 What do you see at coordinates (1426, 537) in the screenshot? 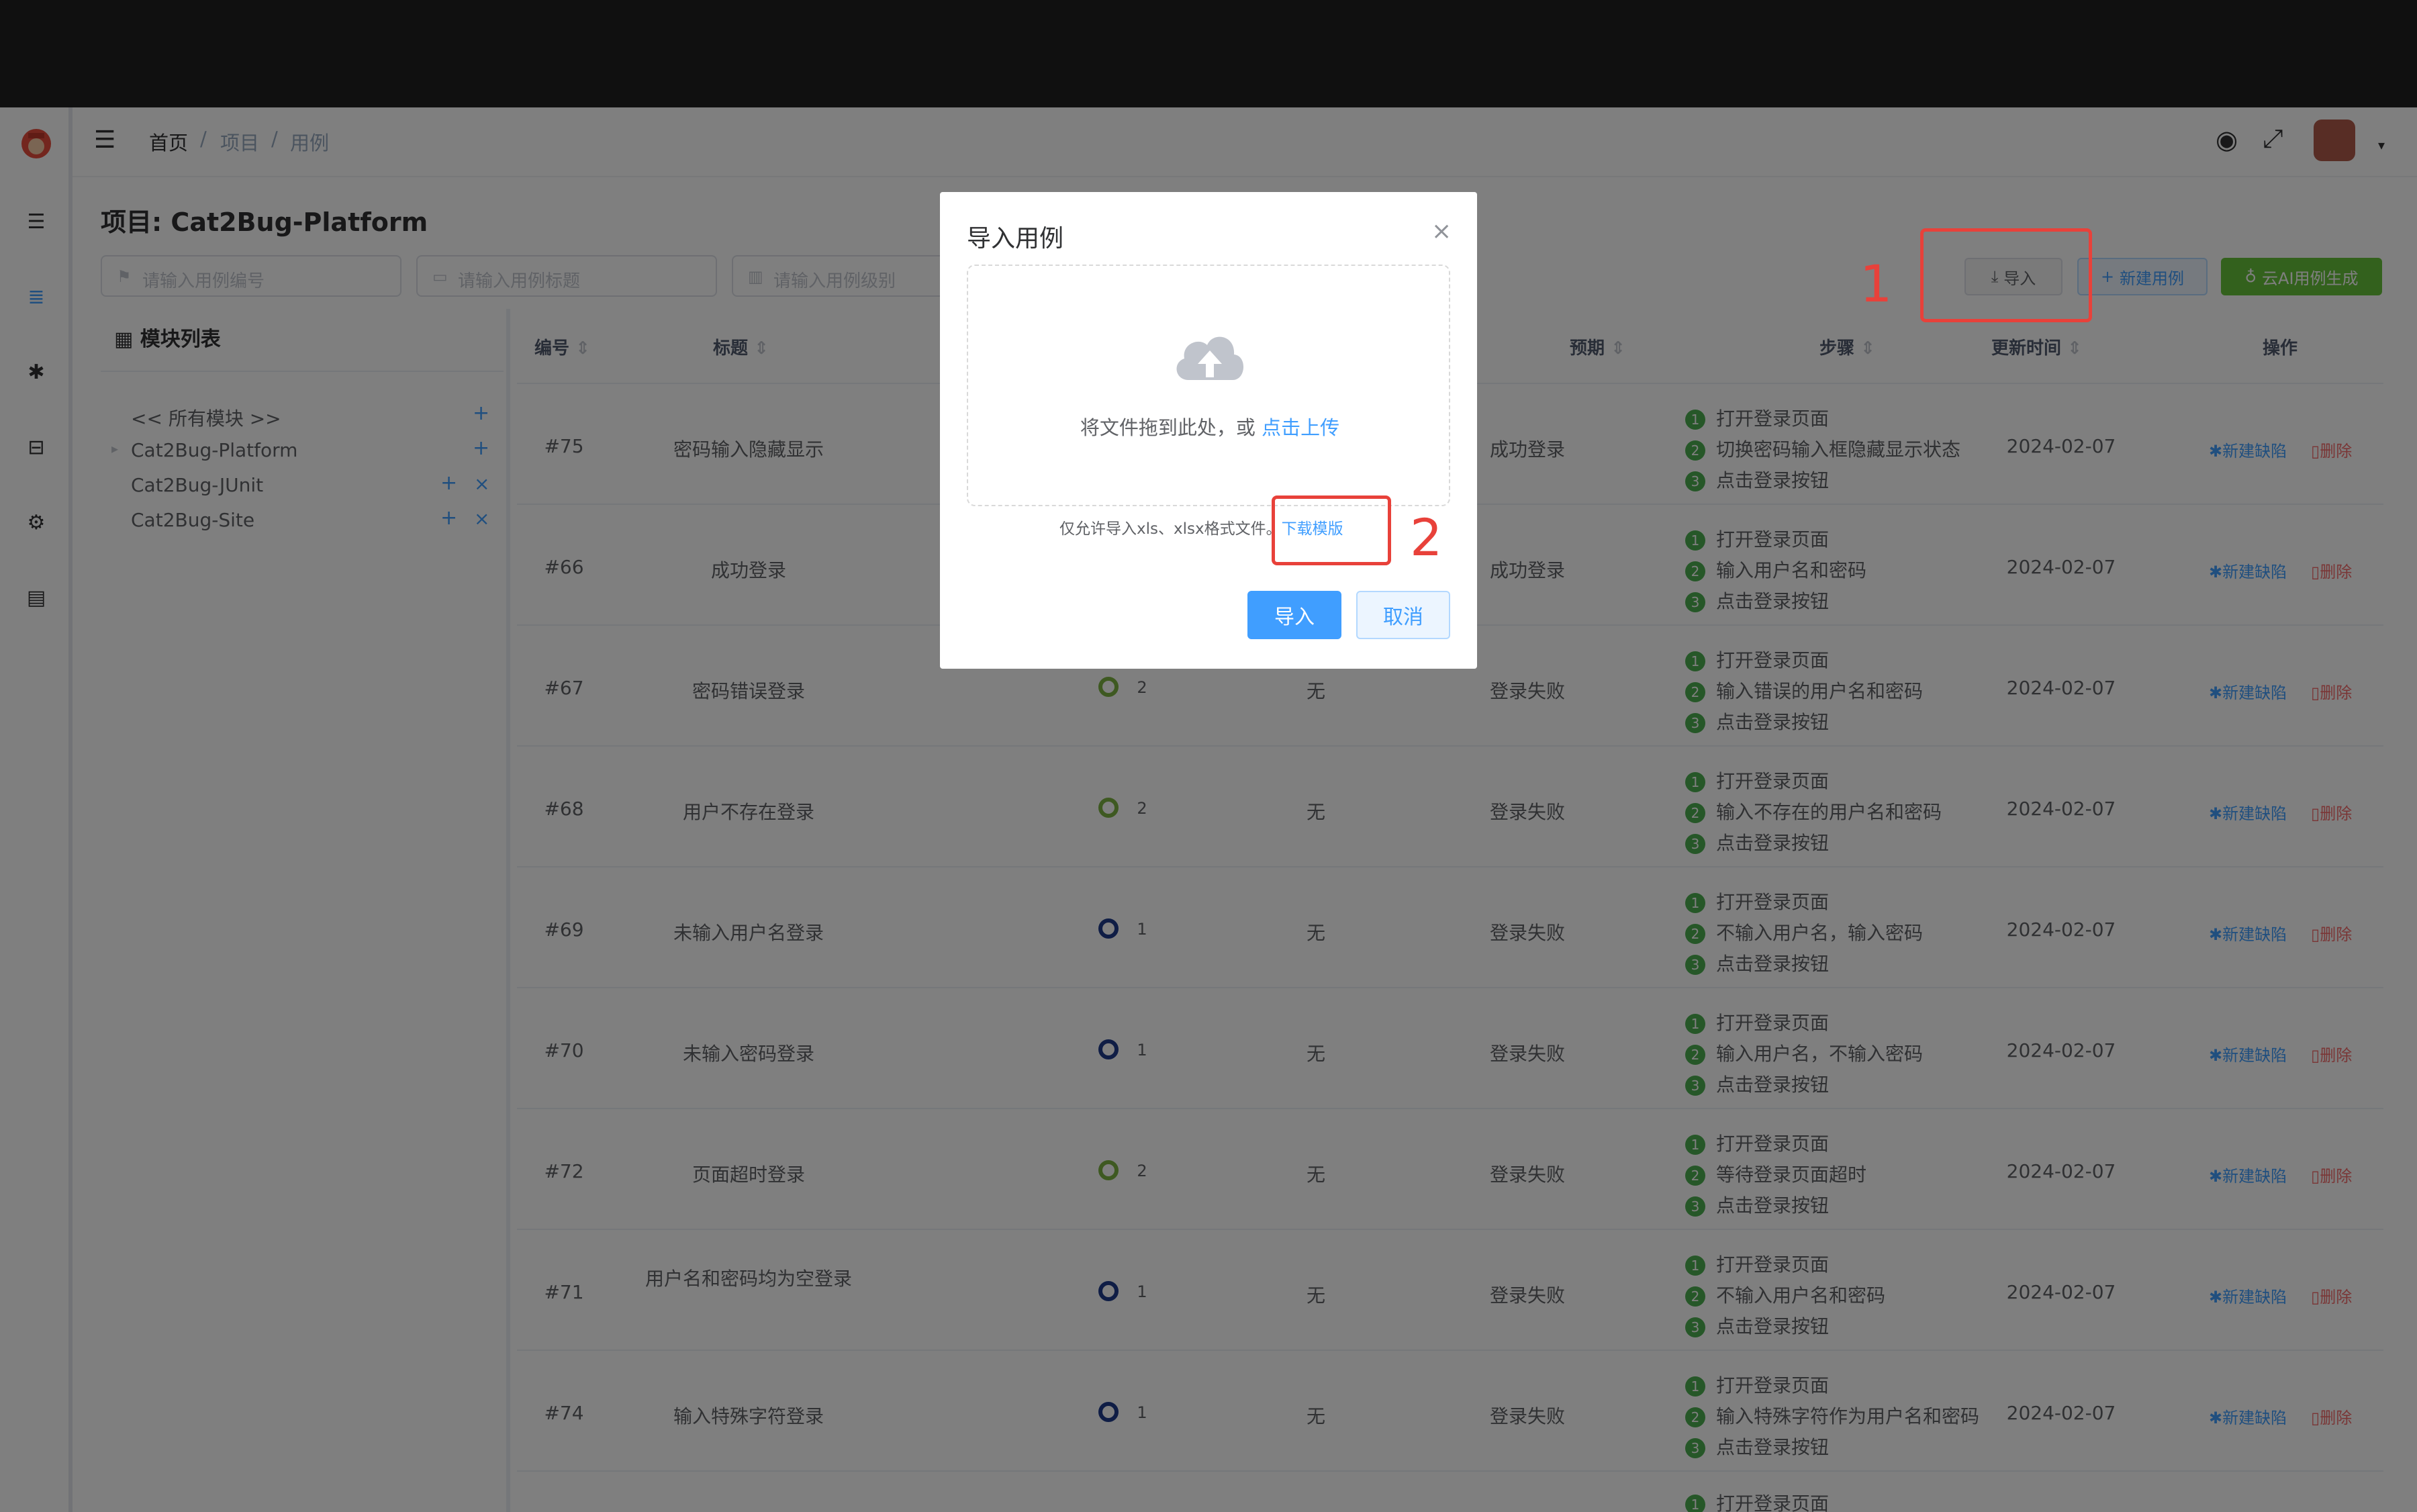
I see `annotation-label-2: 2` at bounding box center [1426, 537].